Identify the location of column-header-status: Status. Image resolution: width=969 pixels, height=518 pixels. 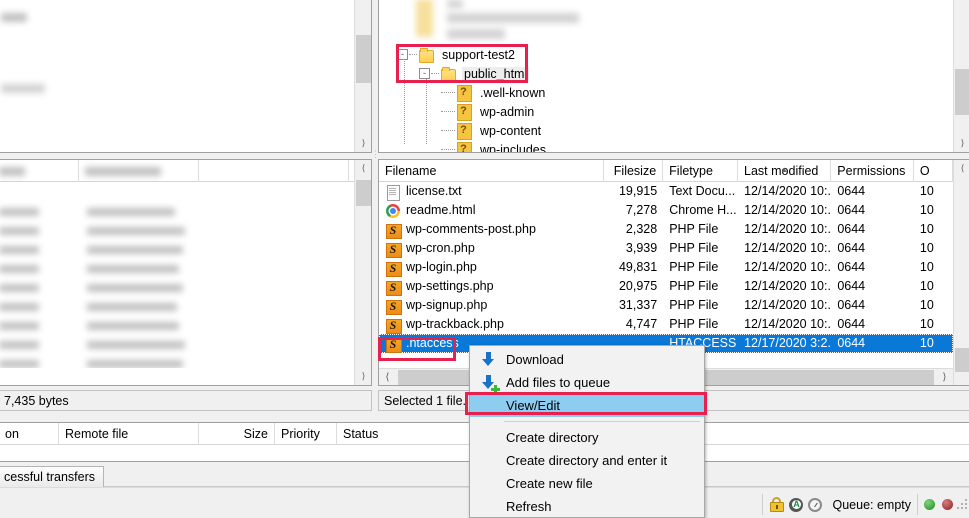
(397, 434).